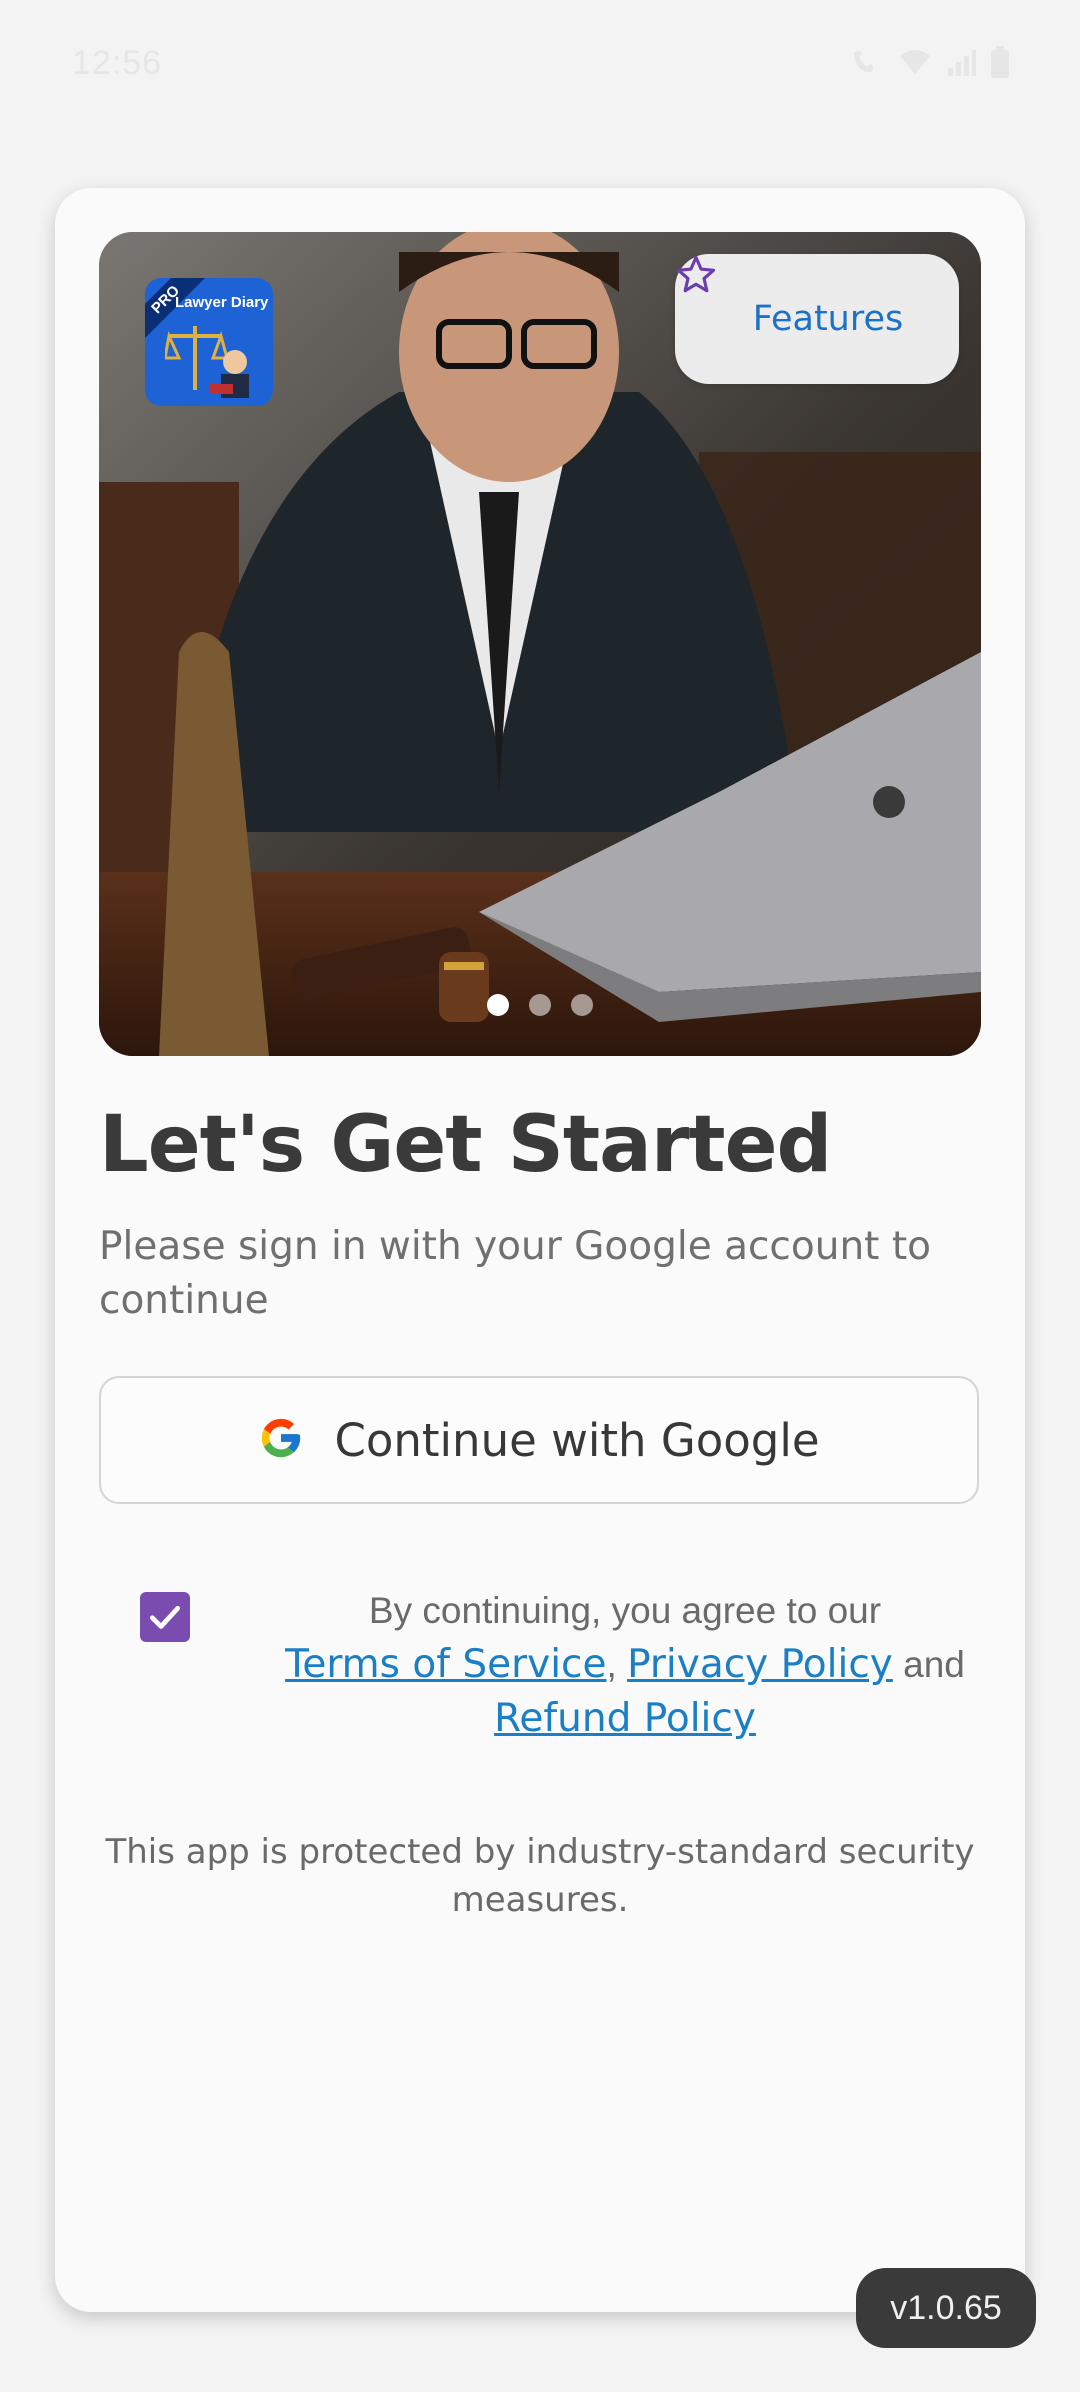 This screenshot has width=1080, height=2392. I want to click on carousel-dots, so click(540, 1005).